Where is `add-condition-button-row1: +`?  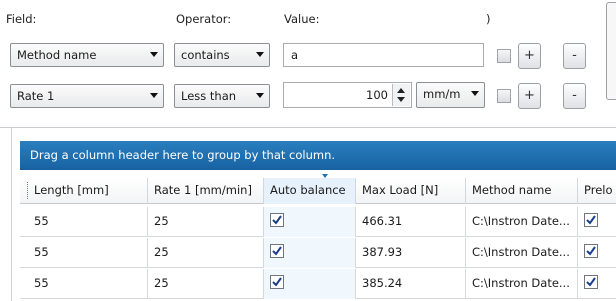
add-condition-button-row1: + is located at coordinates (529, 56).